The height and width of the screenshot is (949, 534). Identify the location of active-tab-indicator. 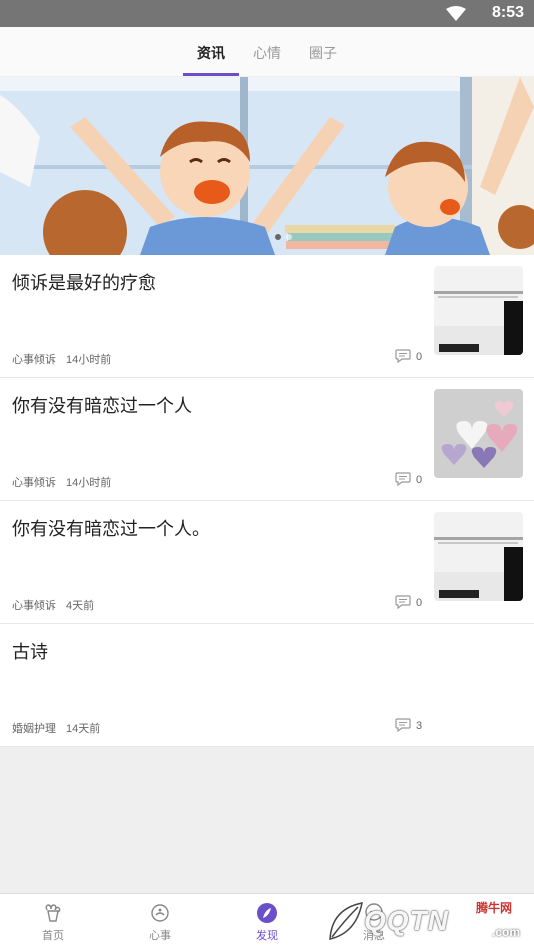
(211, 74).